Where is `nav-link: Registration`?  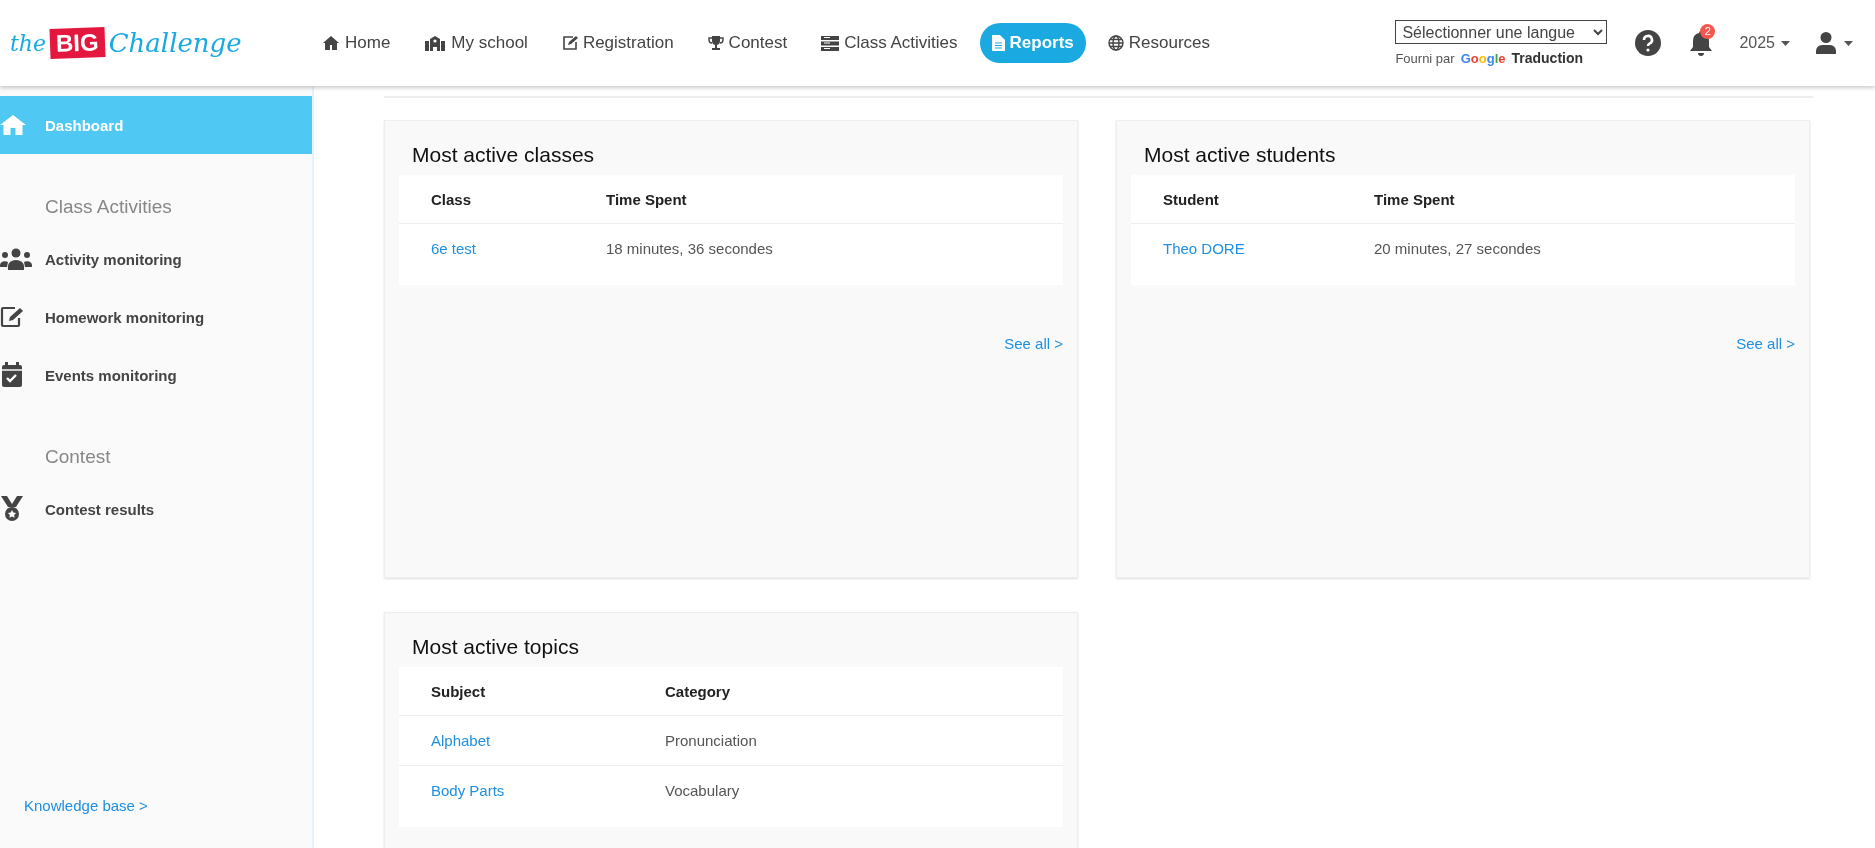 nav-link: Registration is located at coordinates (617, 43).